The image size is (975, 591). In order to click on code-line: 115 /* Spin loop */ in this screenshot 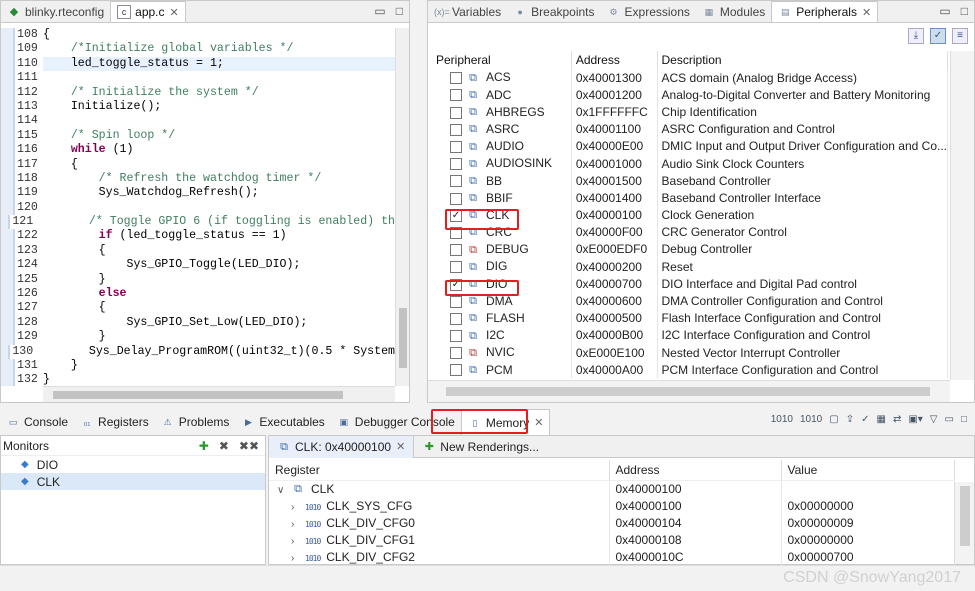, I will do `click(198, 136)`.